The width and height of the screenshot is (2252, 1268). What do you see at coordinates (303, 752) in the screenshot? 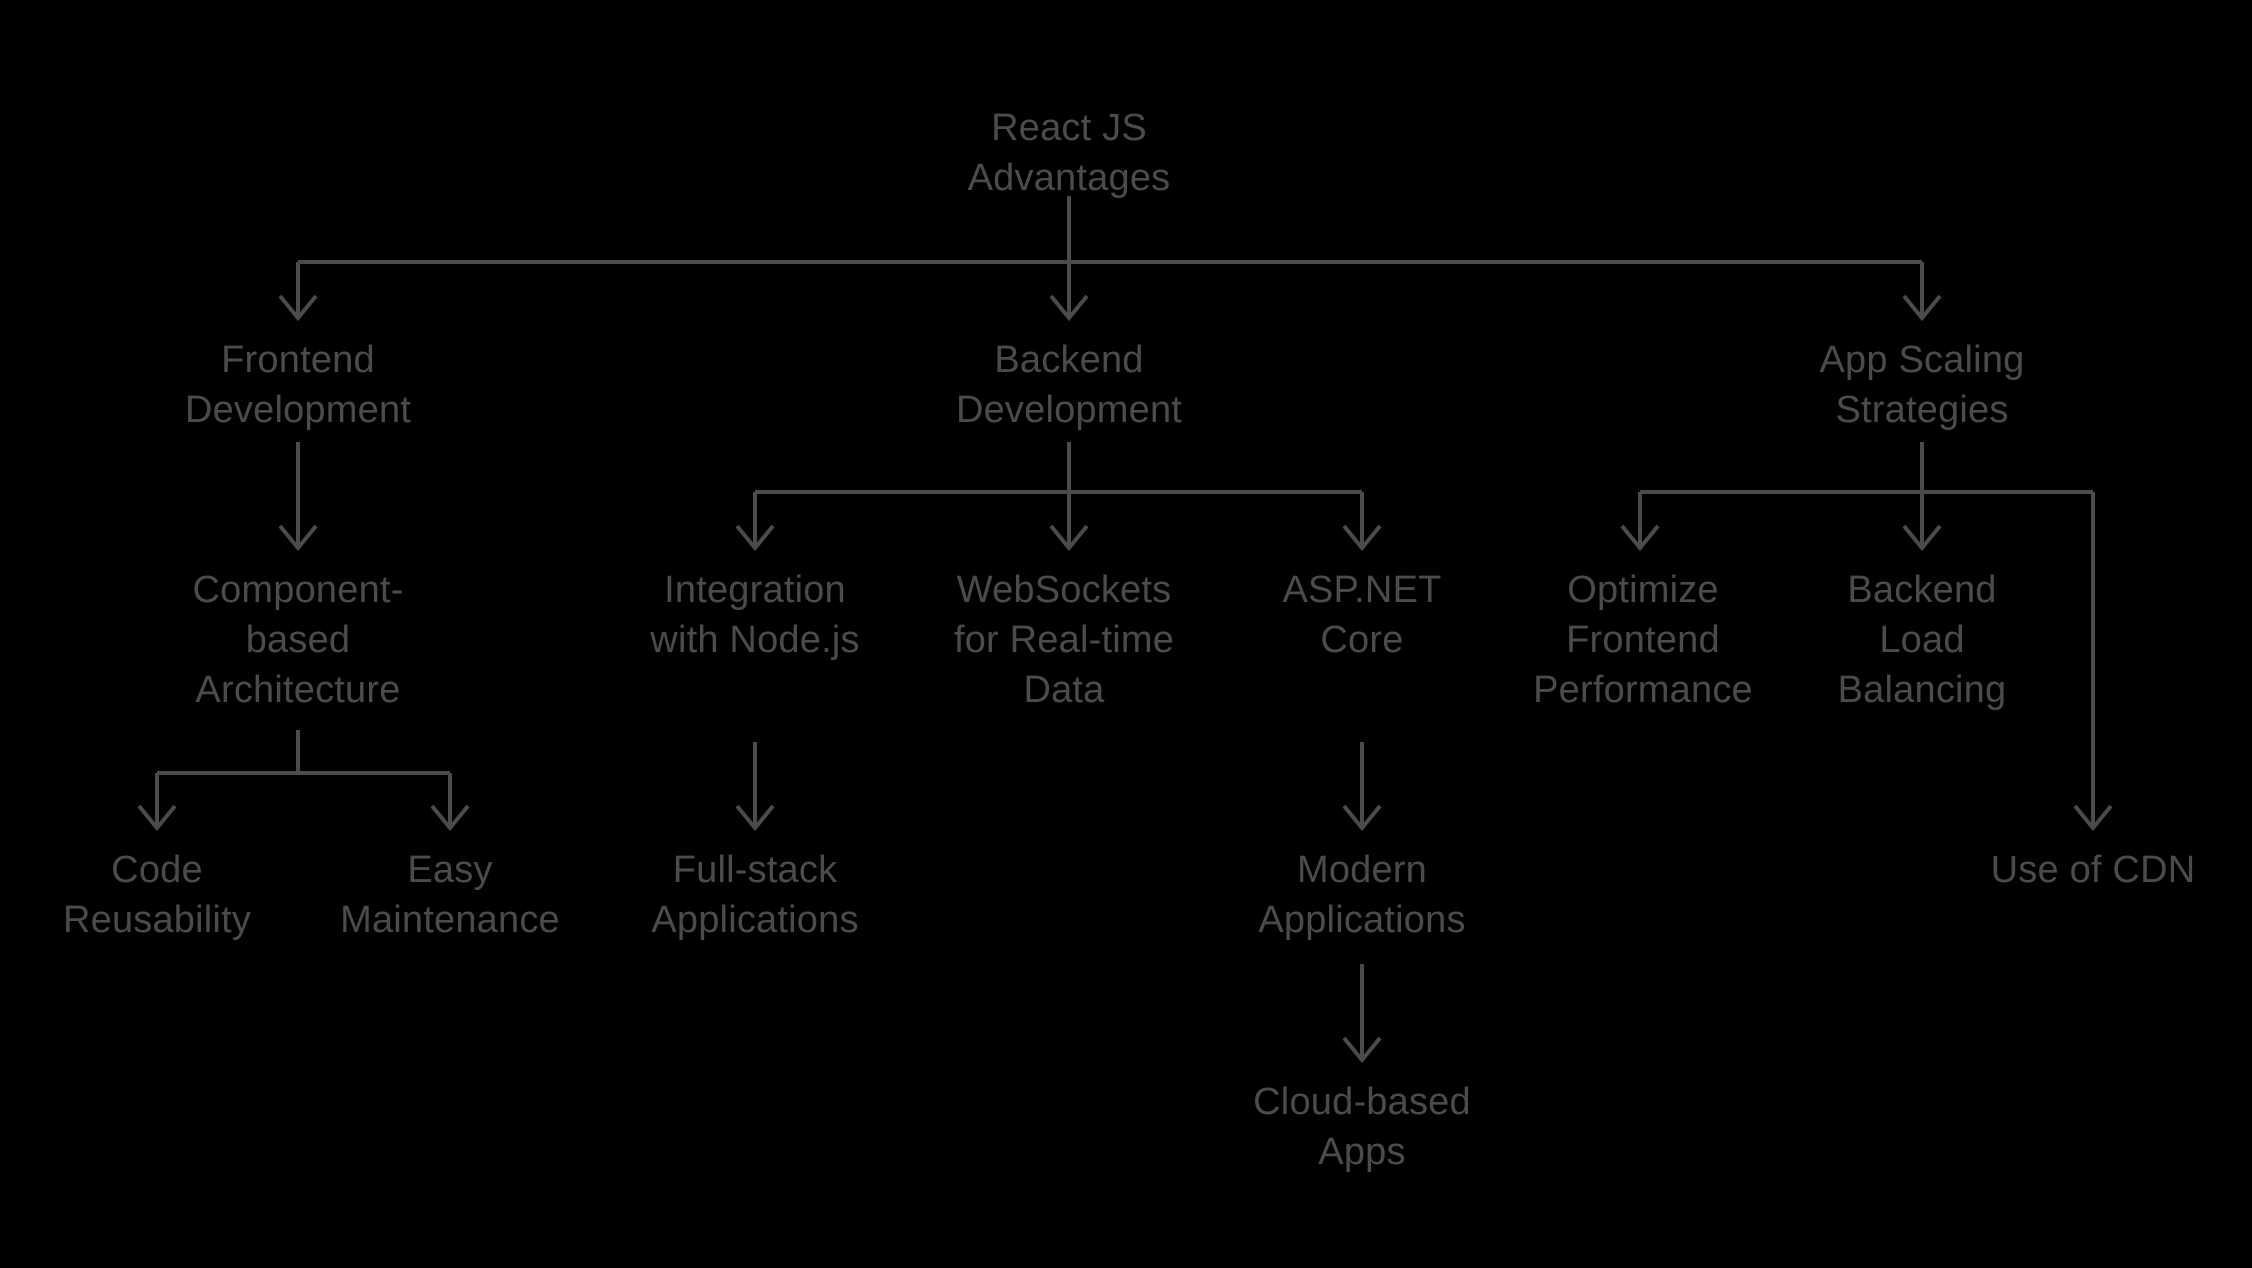
I see `edge-component-bus` at bounding box center [303, 752].